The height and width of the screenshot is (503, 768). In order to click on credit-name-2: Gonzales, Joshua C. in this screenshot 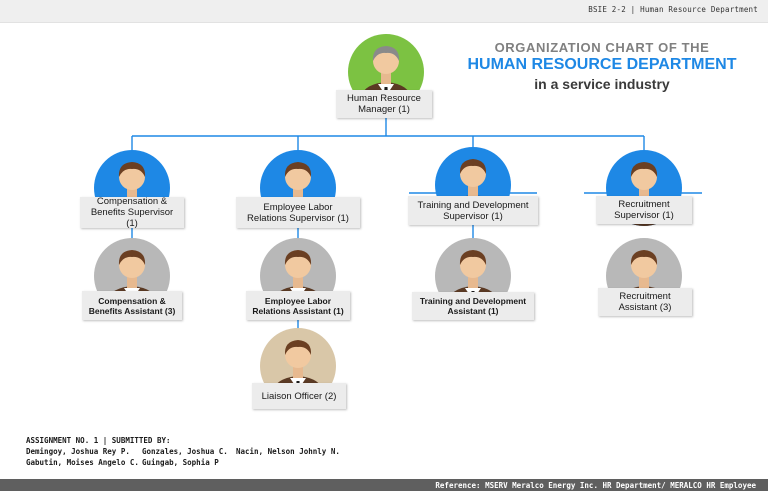, I will do `click(185, 451)`.